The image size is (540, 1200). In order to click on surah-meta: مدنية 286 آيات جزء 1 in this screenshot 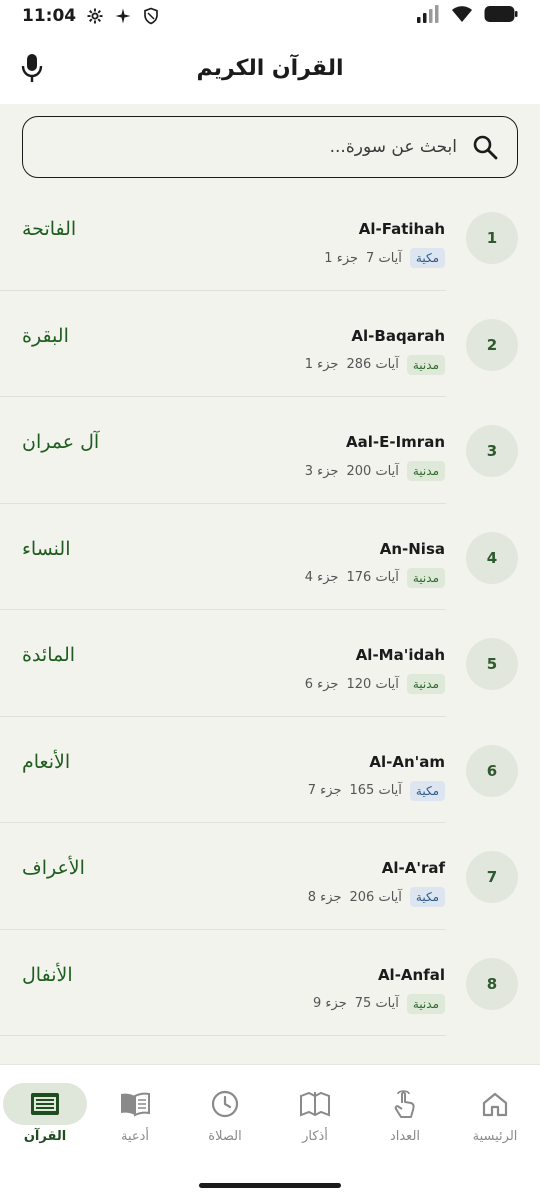, I will do `click(374, 364)`.